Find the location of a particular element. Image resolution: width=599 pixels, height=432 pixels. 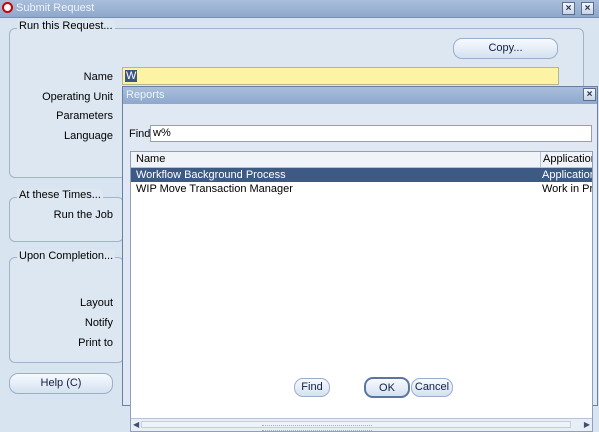

name-label: Name is located at coordinates (98, 77).